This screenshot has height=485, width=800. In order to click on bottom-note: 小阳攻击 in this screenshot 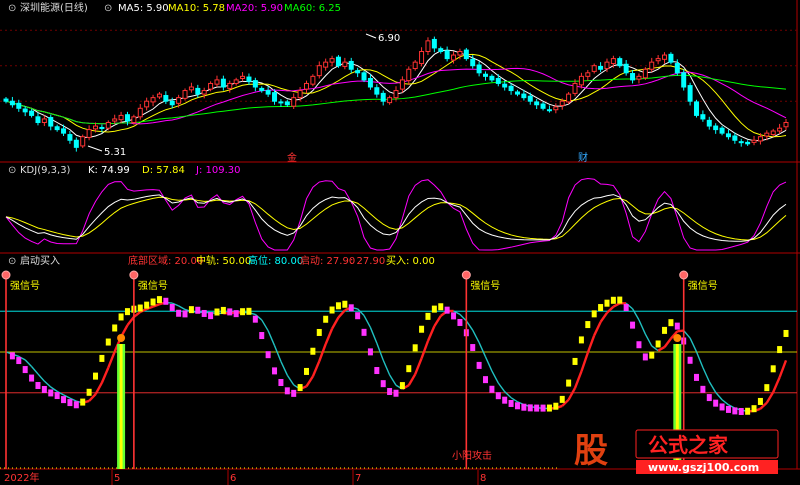, I will do `click(472, 455)`.